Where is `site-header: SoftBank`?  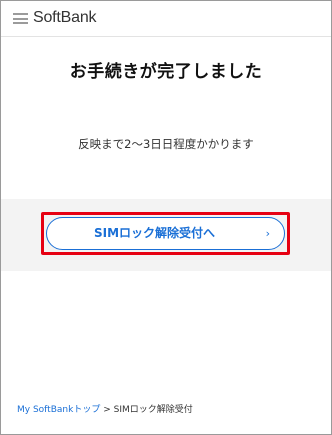 site-header: SoftBank is located at coordinates (166, 19).